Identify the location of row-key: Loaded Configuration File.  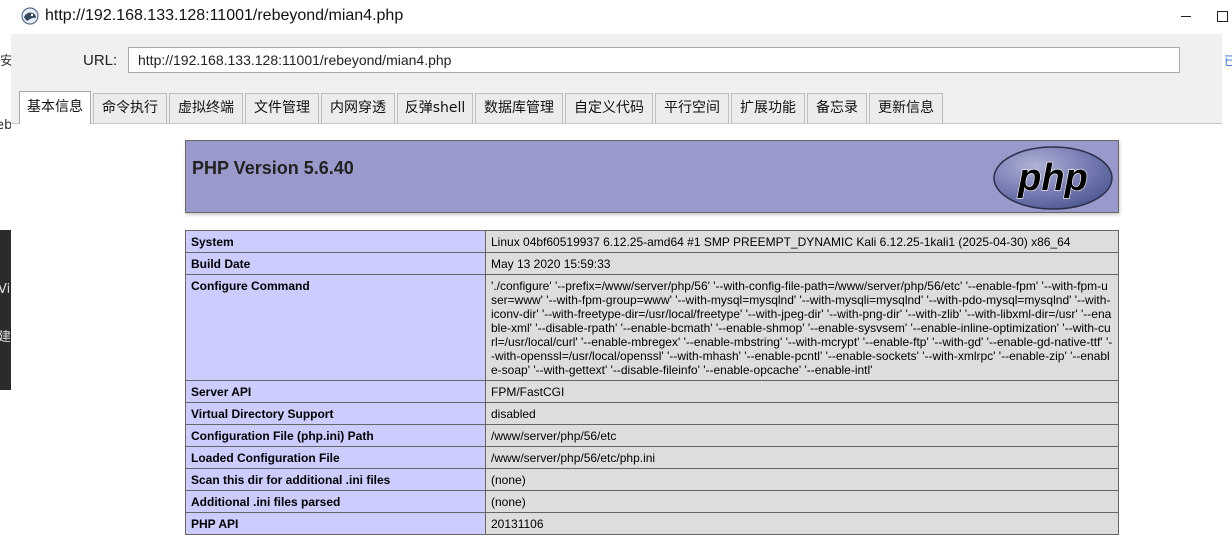
(335, 457).